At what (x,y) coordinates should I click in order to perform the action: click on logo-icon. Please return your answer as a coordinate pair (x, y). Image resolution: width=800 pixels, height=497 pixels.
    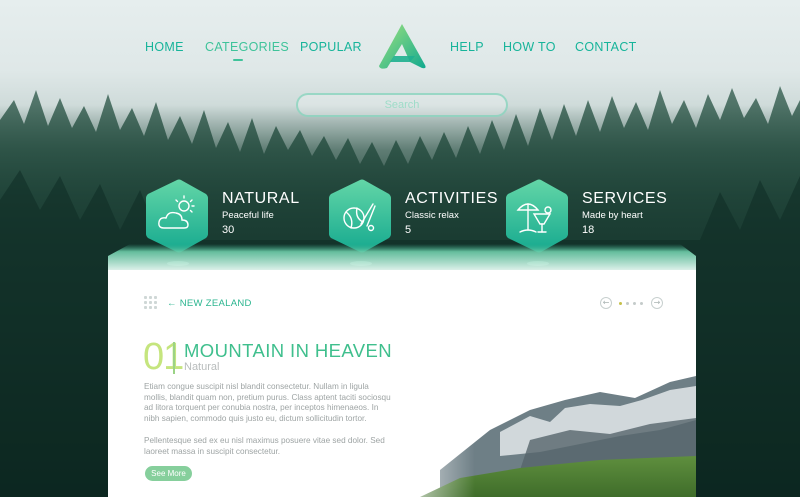
    Looking at the image, I should click on (402, 47).